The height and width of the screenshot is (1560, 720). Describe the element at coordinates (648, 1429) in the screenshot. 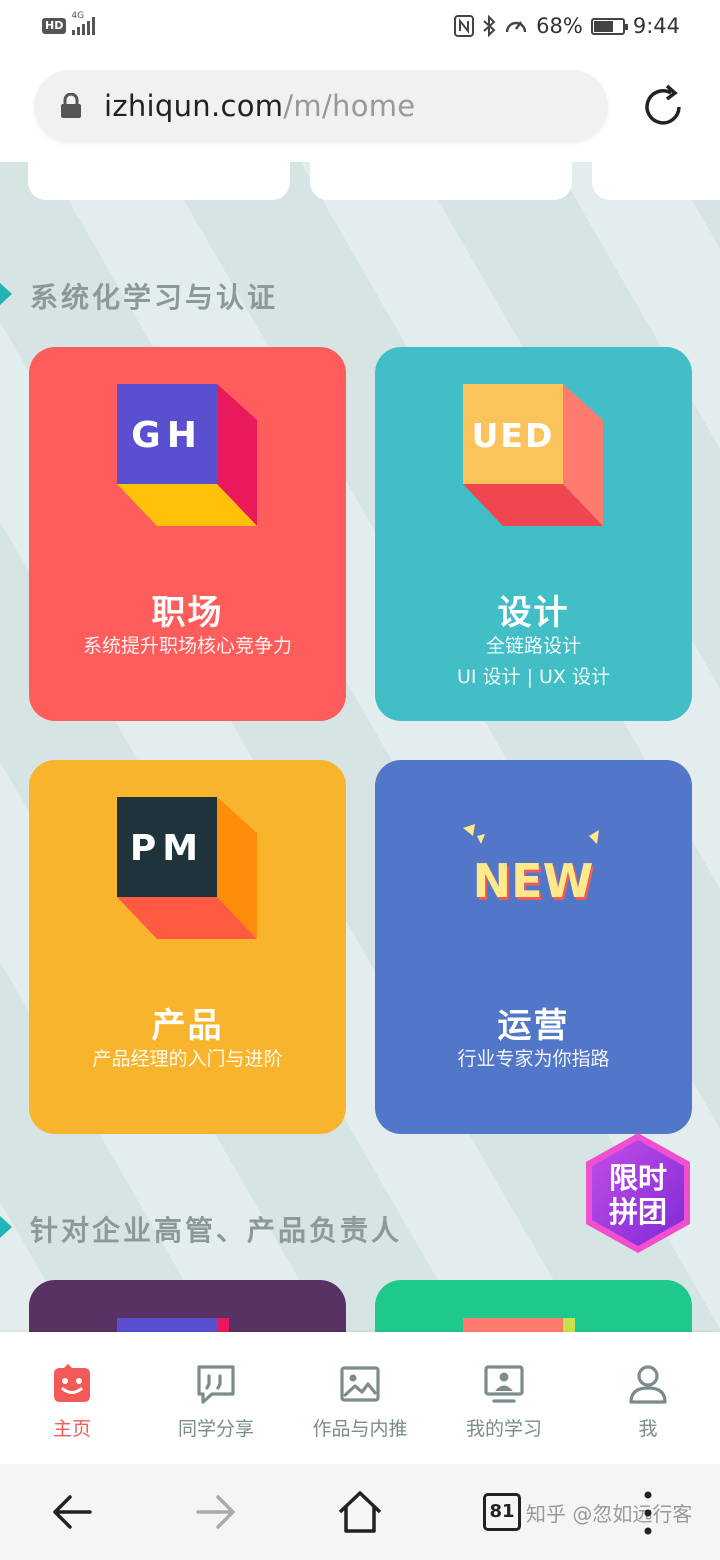

I see `nav-label: 我` at that location.